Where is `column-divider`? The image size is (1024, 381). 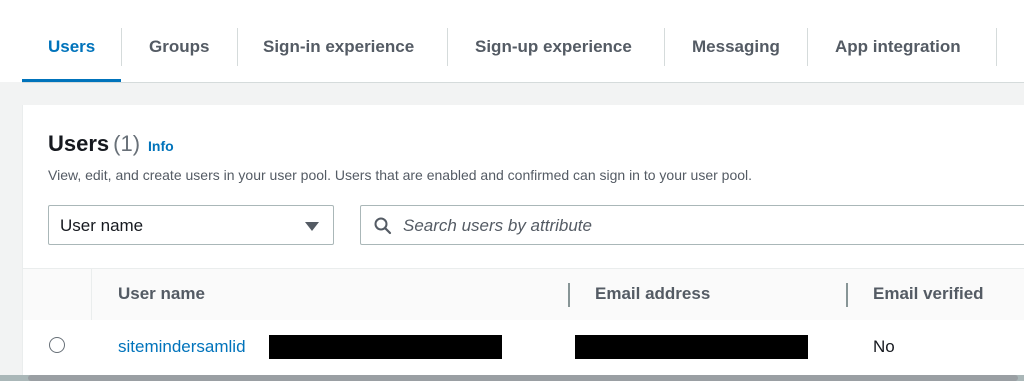 column-divider is located at coordinates (91, 294).